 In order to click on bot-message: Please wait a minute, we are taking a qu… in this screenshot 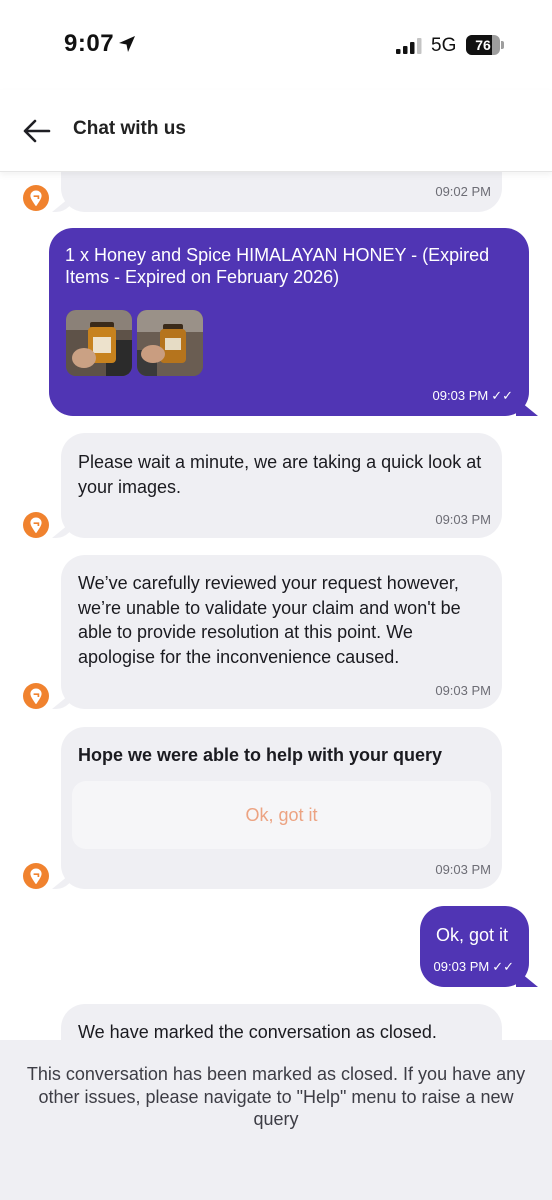, I will do `click(281, 485)`.